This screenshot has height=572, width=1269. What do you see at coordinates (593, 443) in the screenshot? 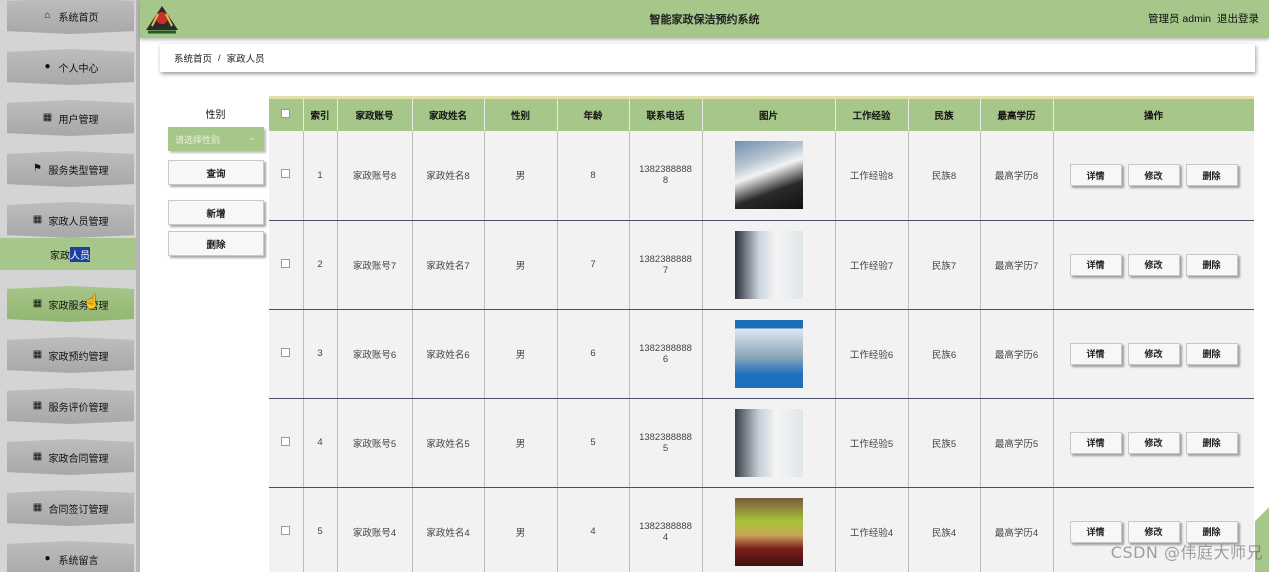
I see `cell-age: 5` at bounding box center [593, 443].